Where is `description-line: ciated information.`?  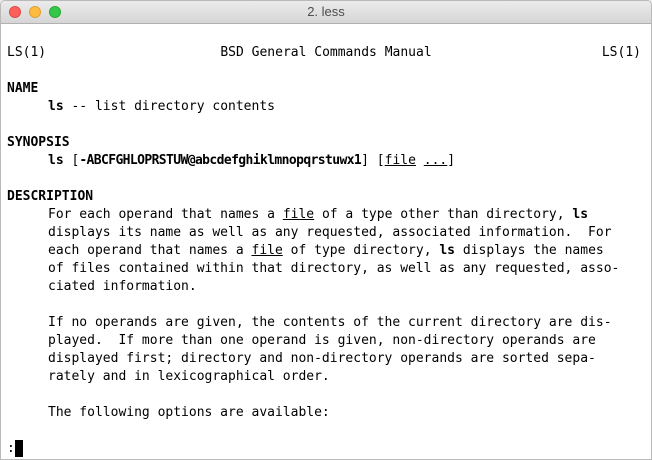
description-line: ciated information. is located at coordinates (122, 286).